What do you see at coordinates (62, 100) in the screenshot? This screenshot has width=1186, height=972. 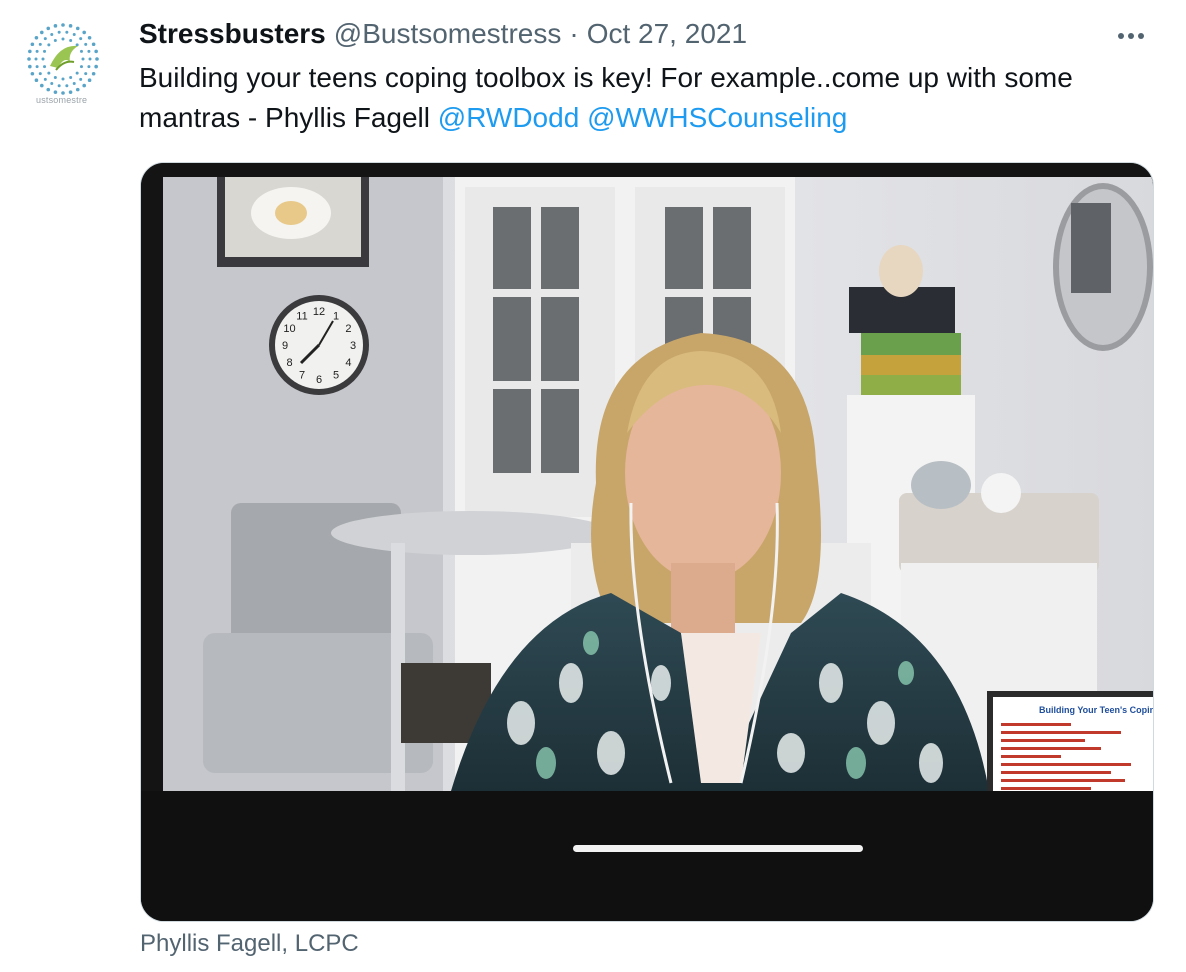 I see `avatar-caption: ustsomestre` at bounding box center [62, 100].